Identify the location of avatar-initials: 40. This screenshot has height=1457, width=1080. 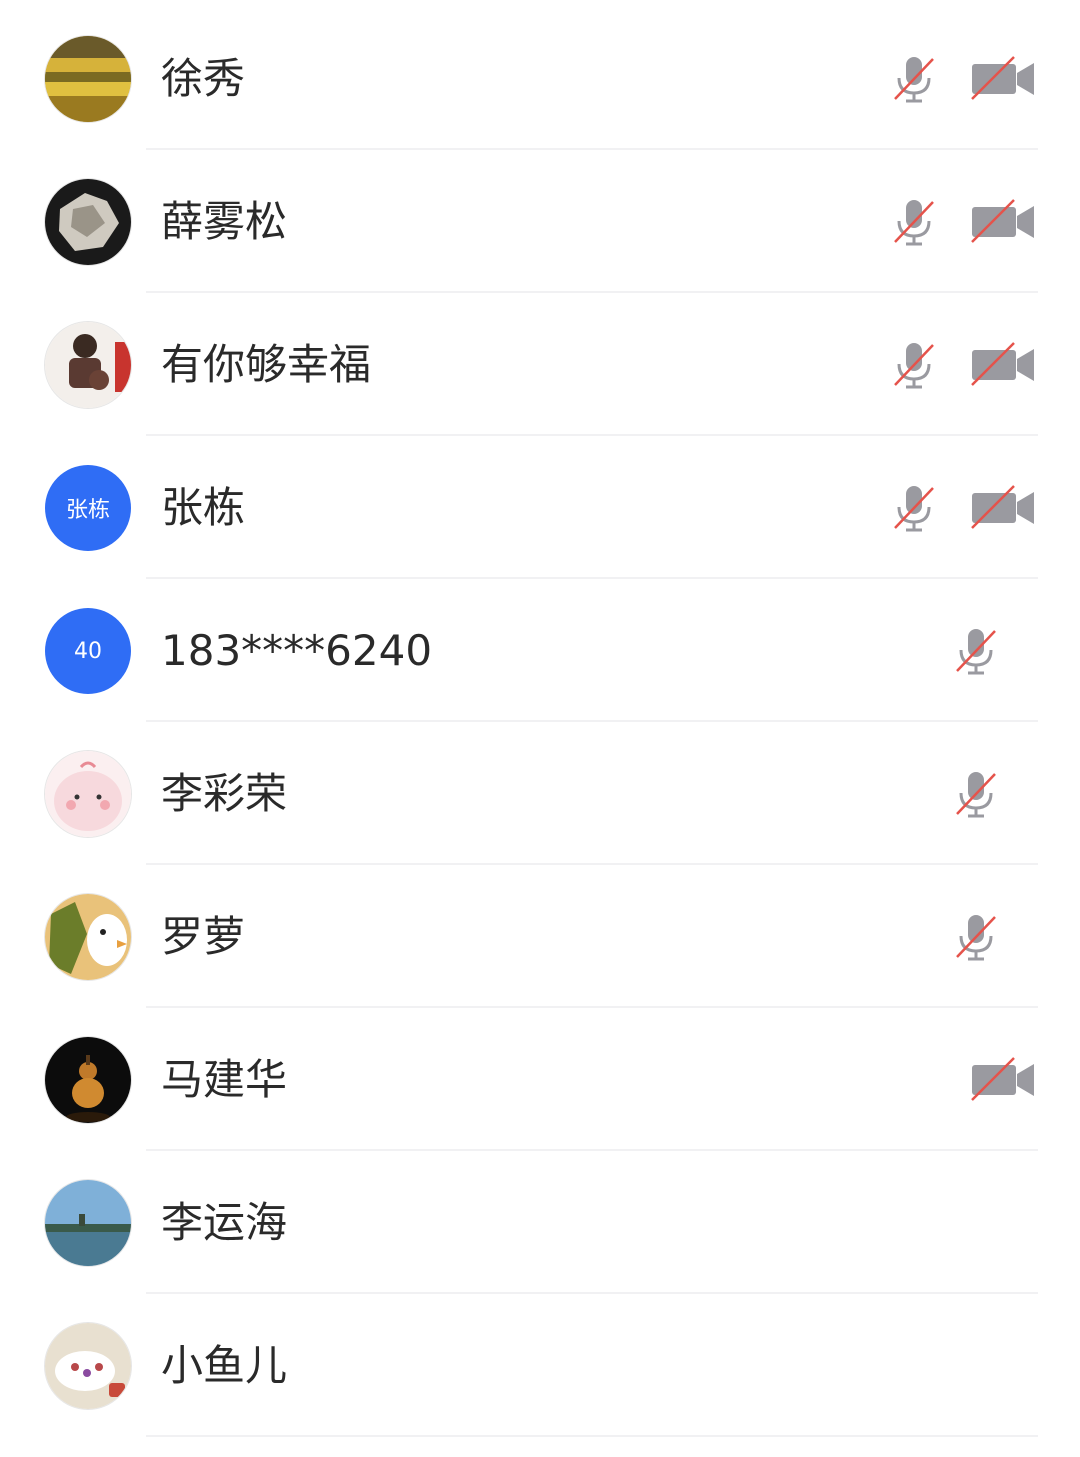
(88, 651).